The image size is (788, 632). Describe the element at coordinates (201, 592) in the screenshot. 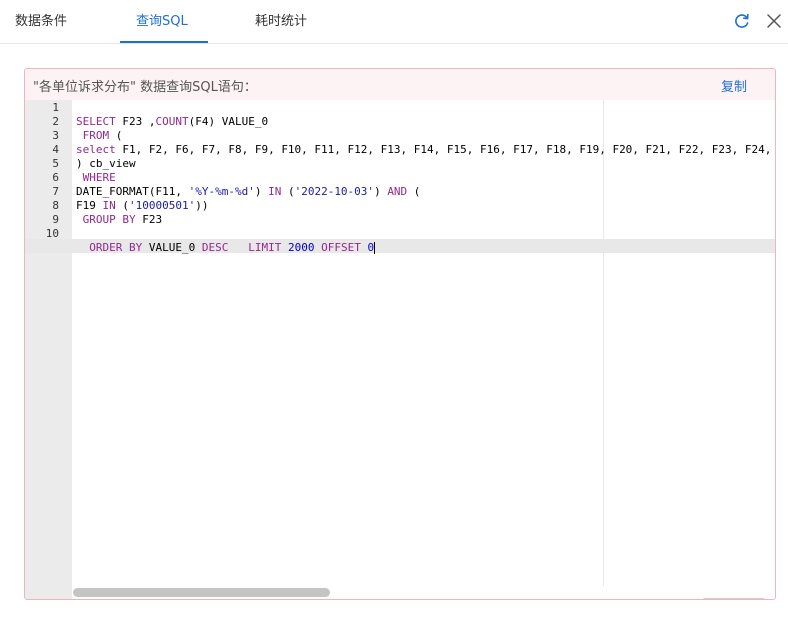

I see `horizontal-scrollbar` at that location.